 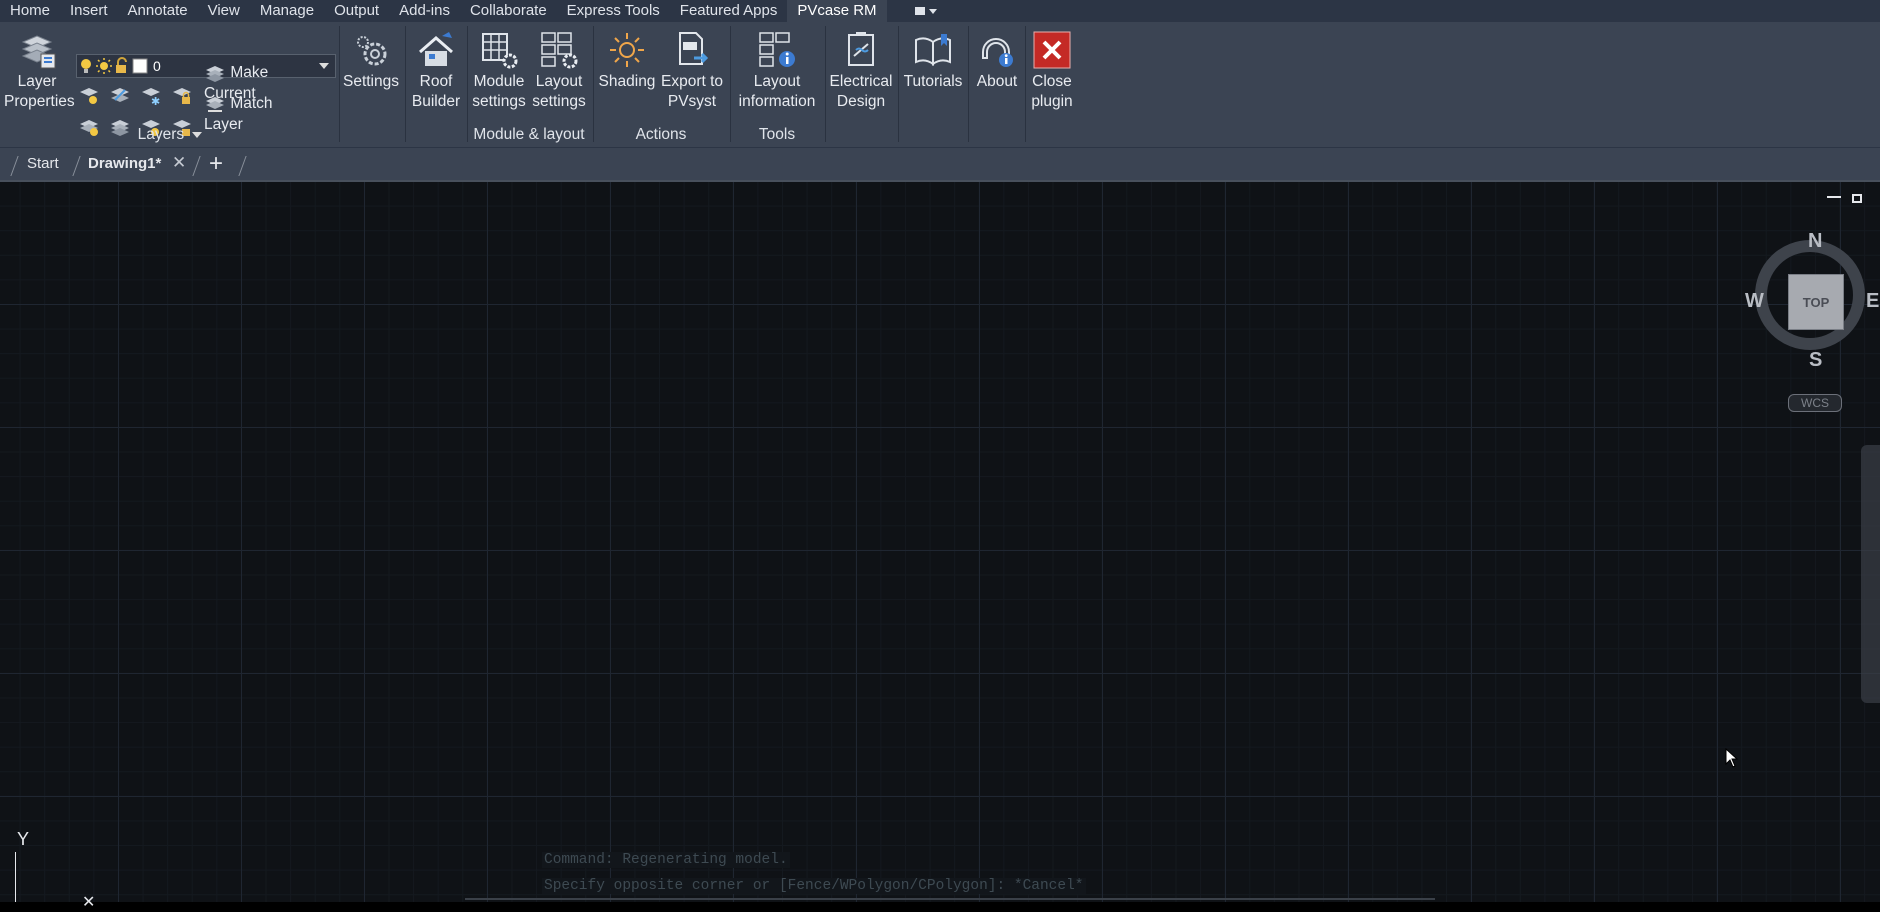 What do you see at coordinates (997, 81) in the screenshot?
I see `about-label: About` at bounding box center [997, 81].